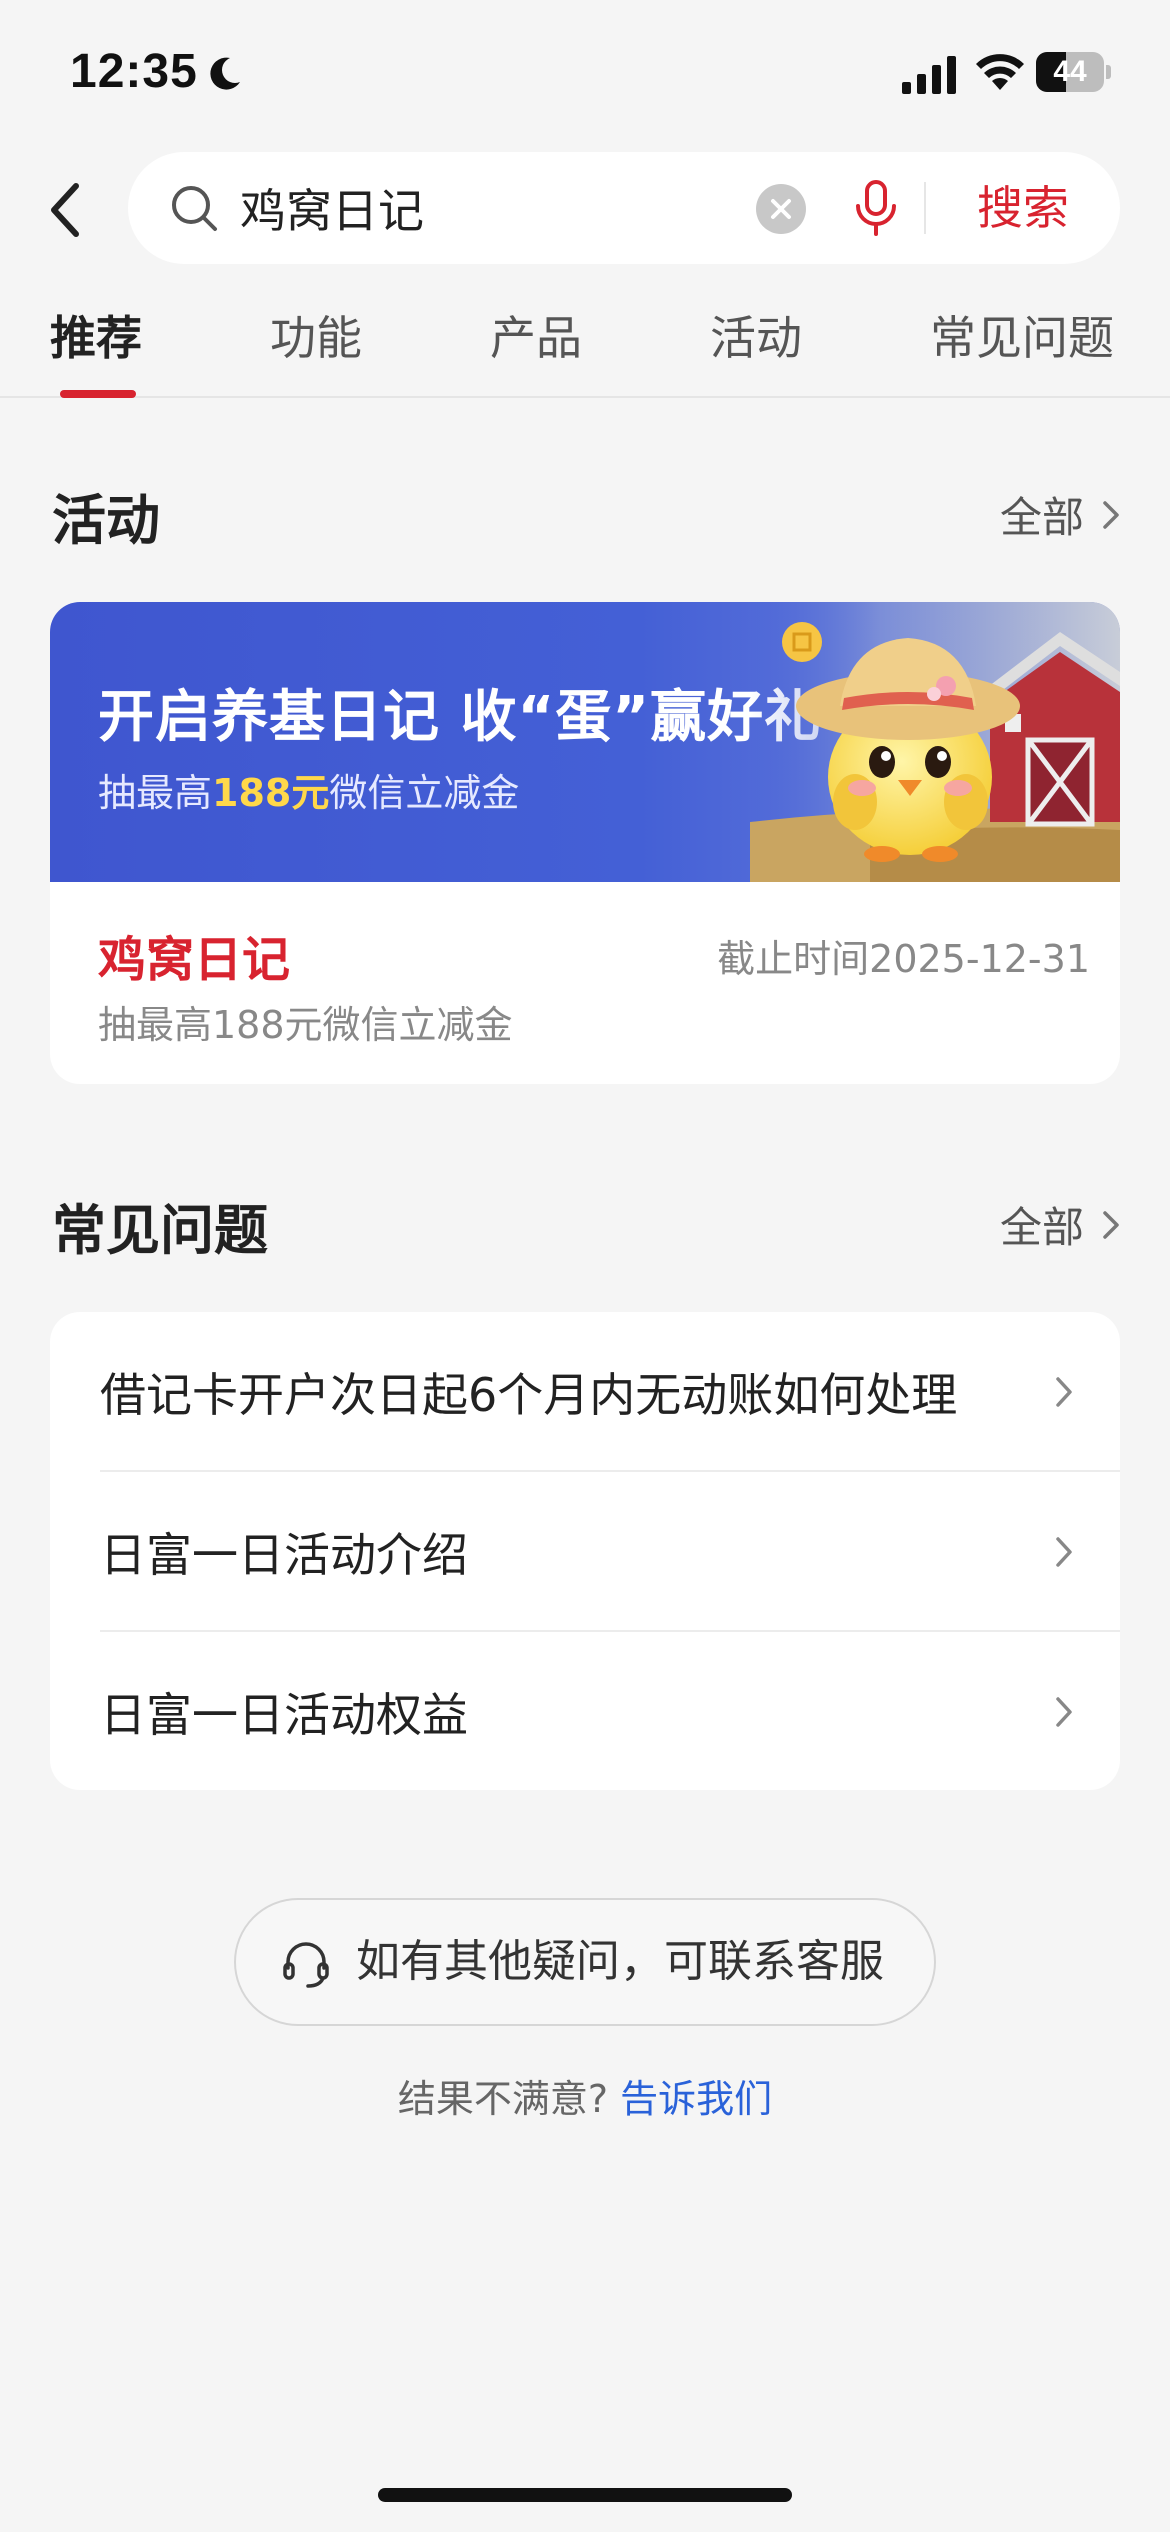  I want to click on active-tab-indicator, so click(98, 394).